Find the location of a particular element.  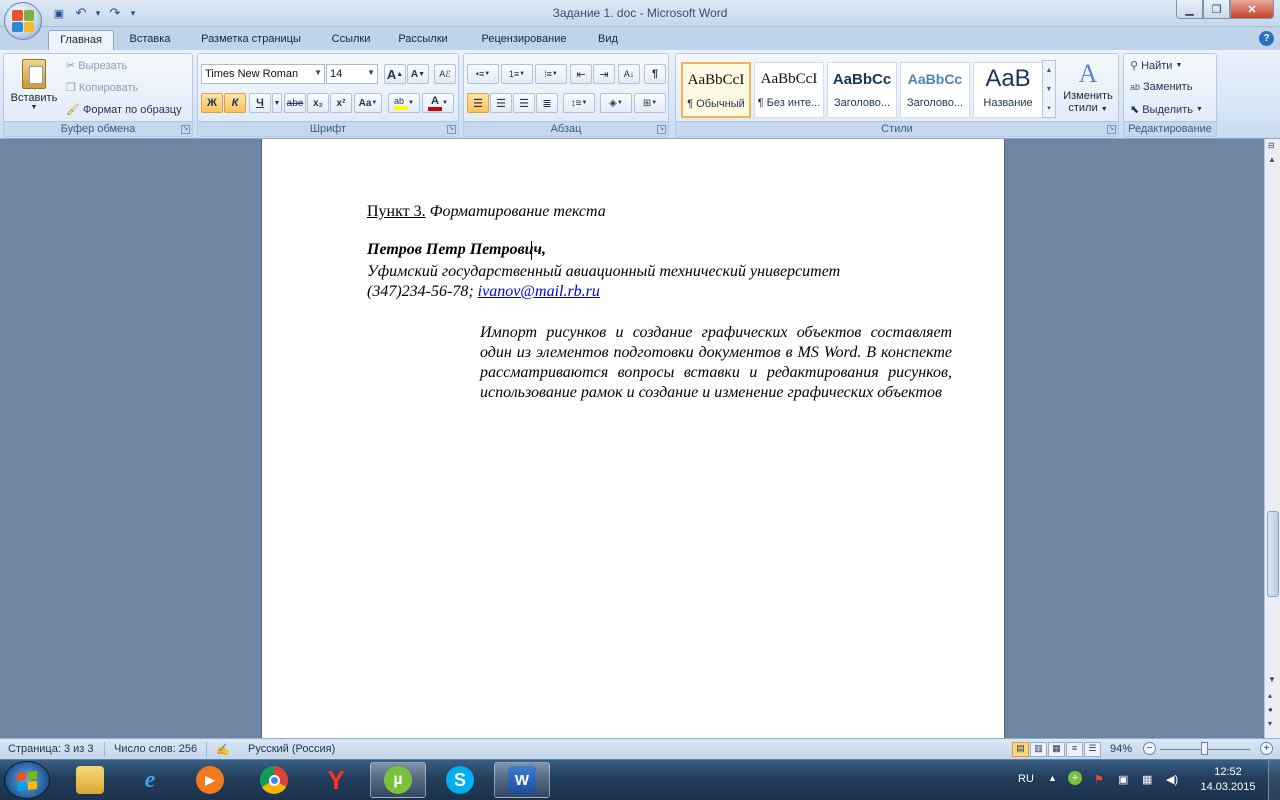

word-count: Число слов: 256 is located at coordinates (155, 749).